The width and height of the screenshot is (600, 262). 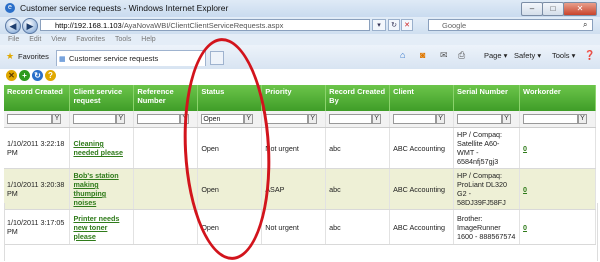 What do you see at coordinates (13, 26) in the screenshot?
I see `back-button: ◀` at bounding box center [13, 26].